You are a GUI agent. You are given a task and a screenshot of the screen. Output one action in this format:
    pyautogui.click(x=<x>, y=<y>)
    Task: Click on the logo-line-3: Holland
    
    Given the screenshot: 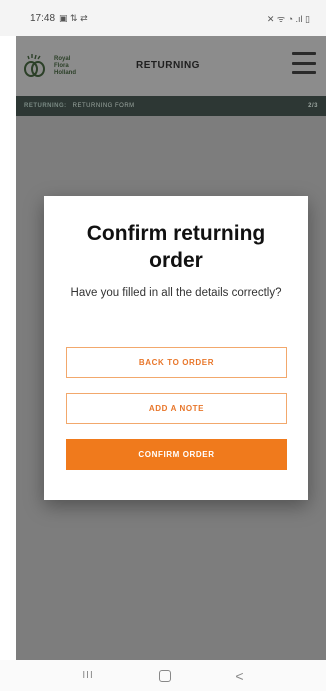 What is the action you would take?
    pyautogui.click(x=65, y=72)
    